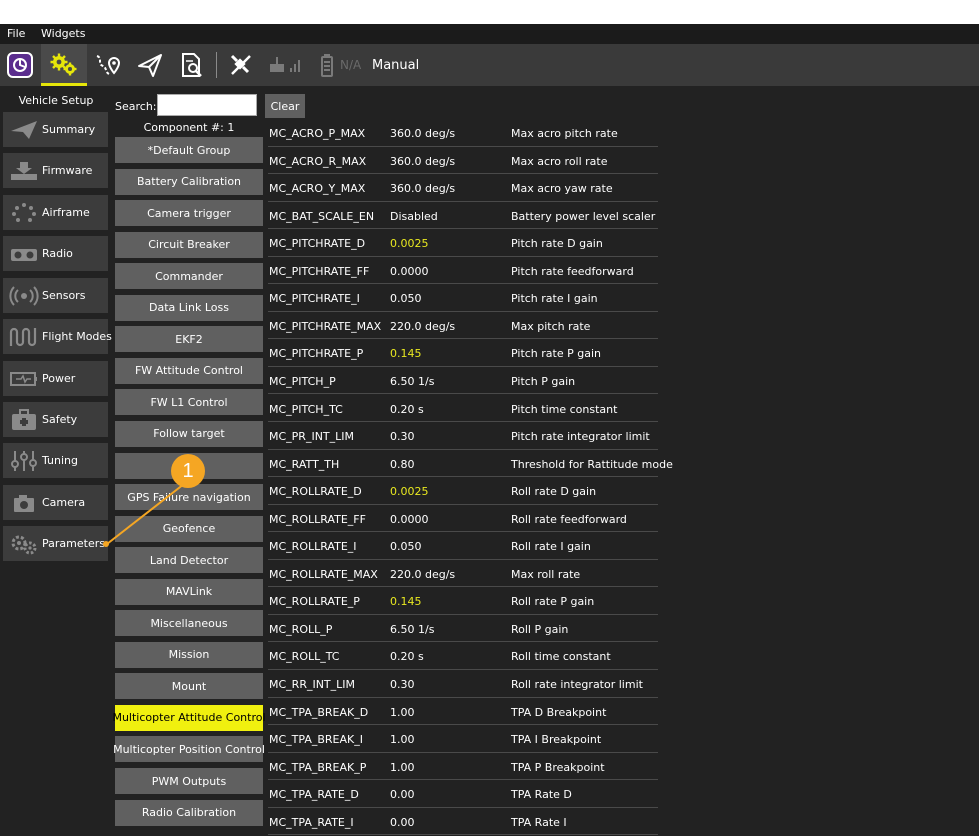 This screenshot has height=836, width=979. Describe the element at coordinates (188, 471) in the screenshot. I see `callout-number-badge: 1` at that location.